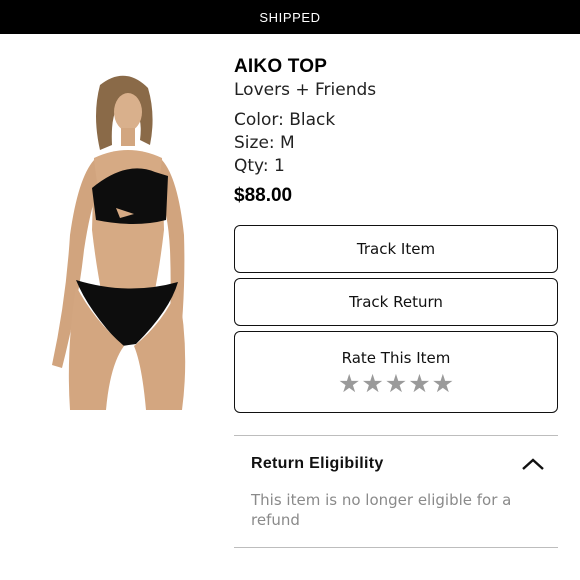  I want to click on product-qty: Qty: 1, so click(259, 166).